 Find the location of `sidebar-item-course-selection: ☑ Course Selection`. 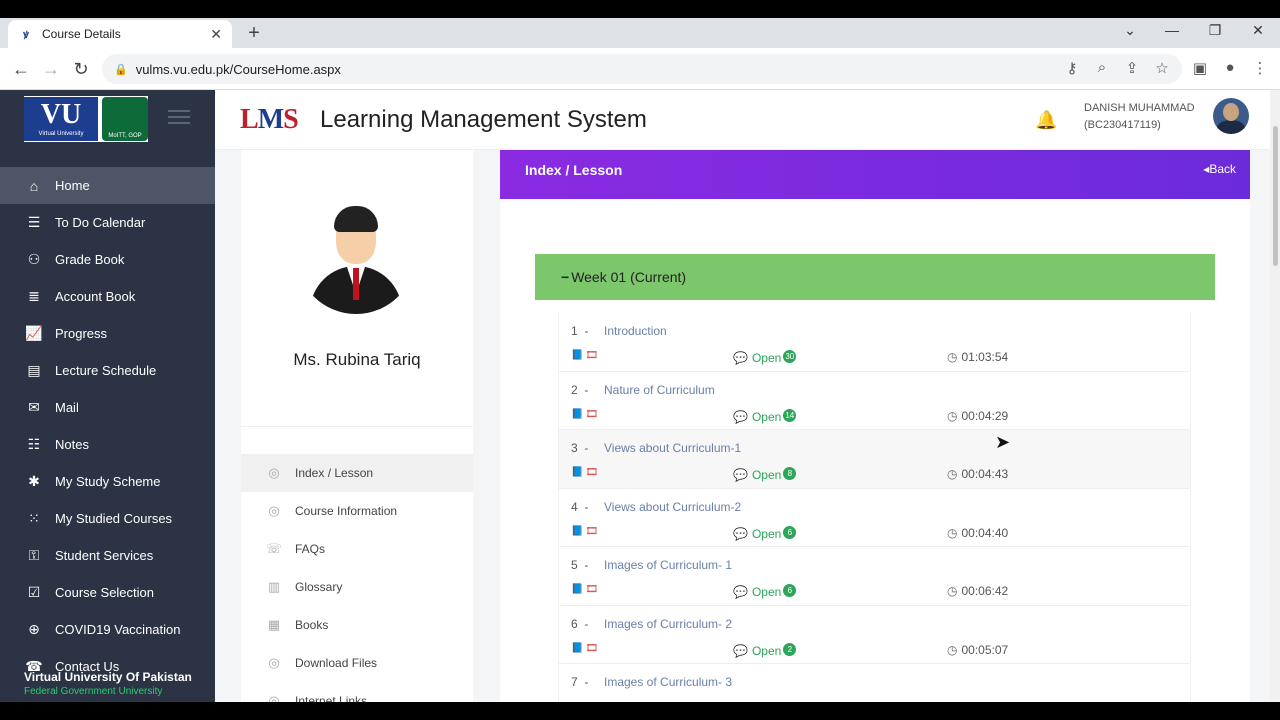

sidebar-item-course-selection: ☑ Course Selection is located at coordinates (107, 592).